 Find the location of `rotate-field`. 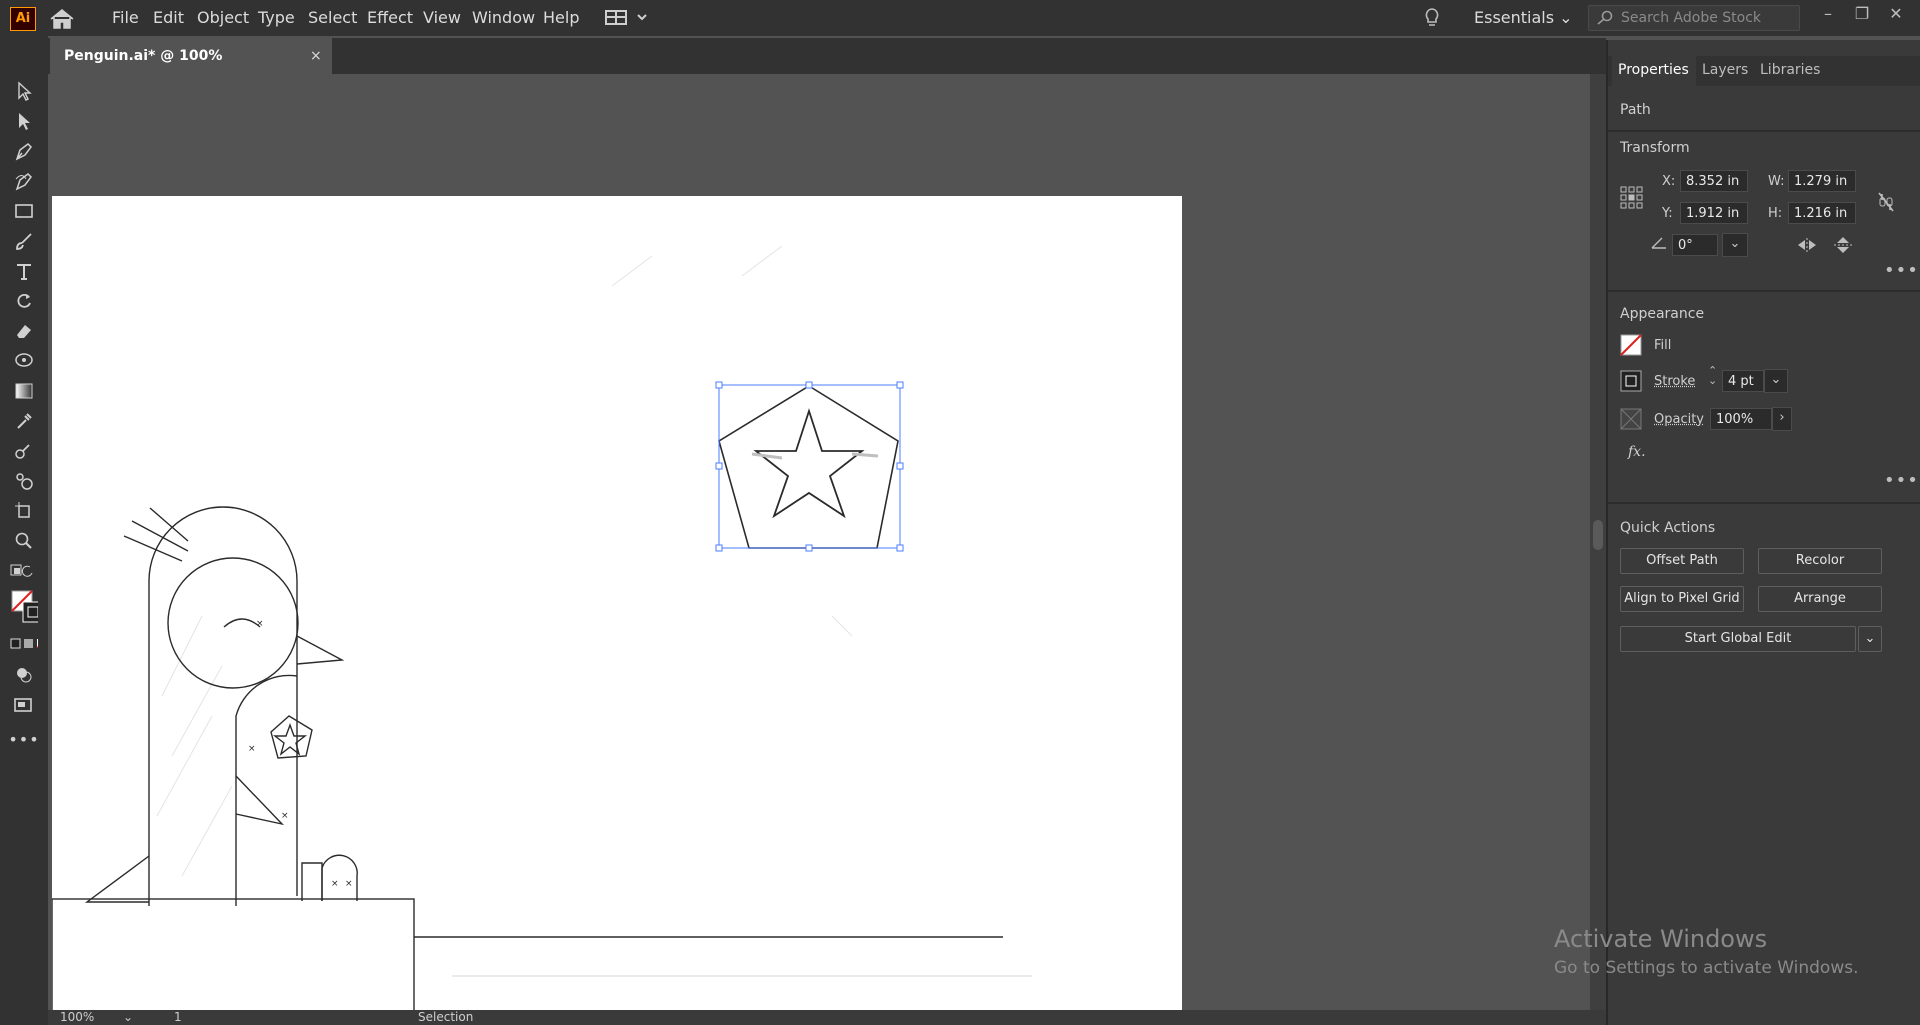

rotate-field is located at coordinates (1695, 245).